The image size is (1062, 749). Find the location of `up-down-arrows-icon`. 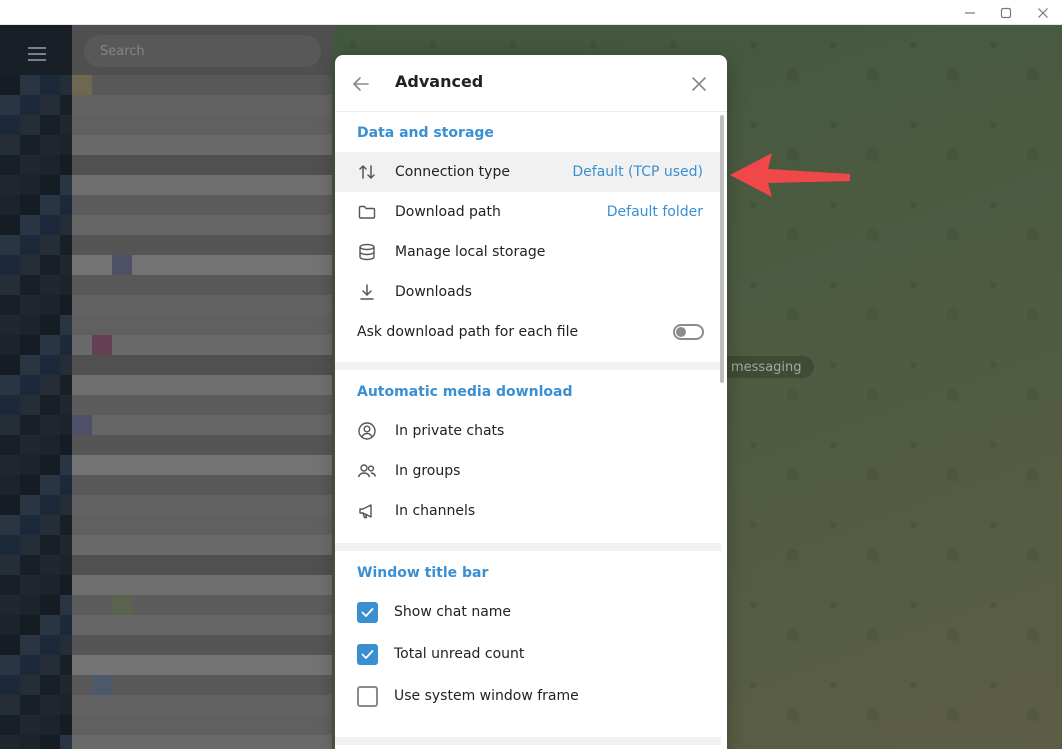

up-down-arrows-icon is located at coordinates (367, 172).